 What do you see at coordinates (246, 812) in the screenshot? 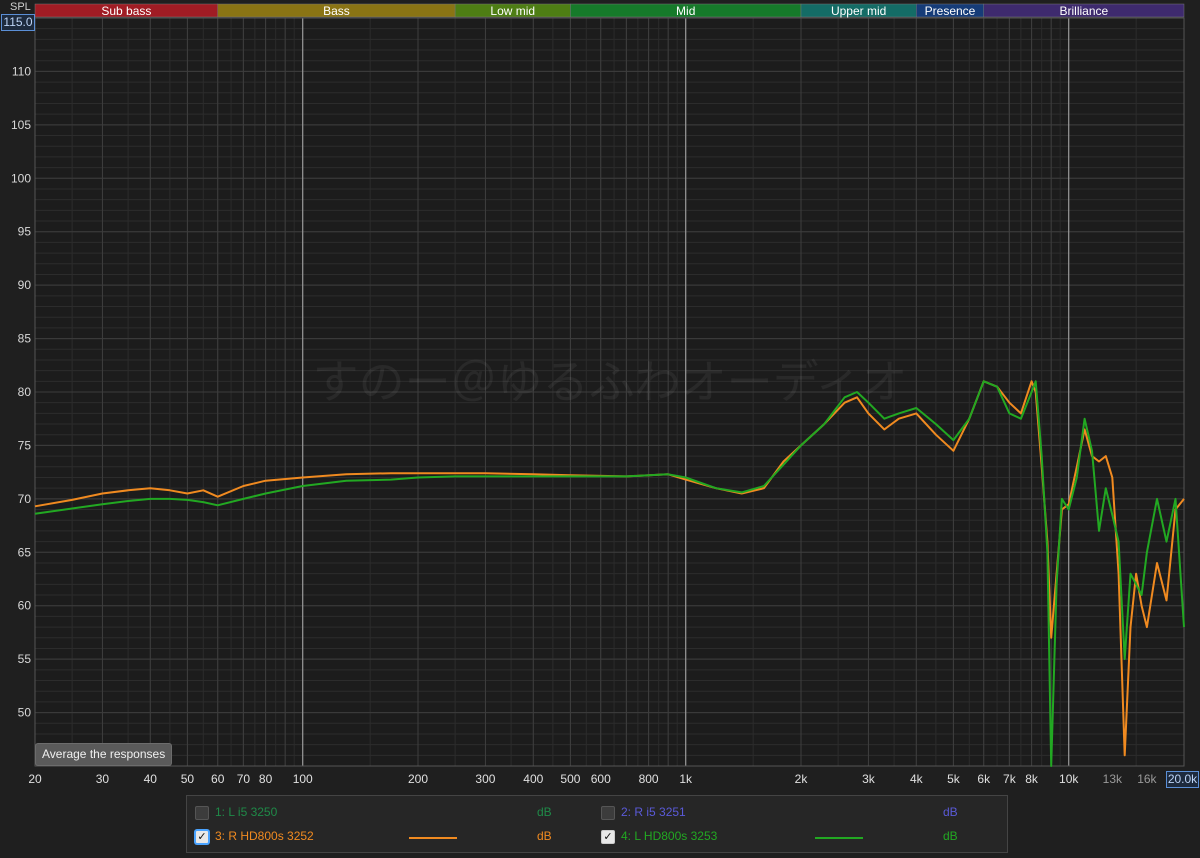
I see `legend-label: 1: L i5 3250` at bounding box center [246, 812].